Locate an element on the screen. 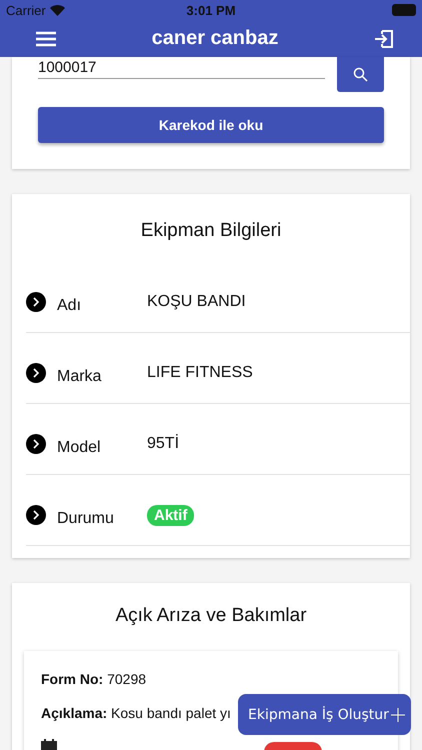 This screenshot has height=750, width=422. menu-icon is located at coordinates (46, 38).